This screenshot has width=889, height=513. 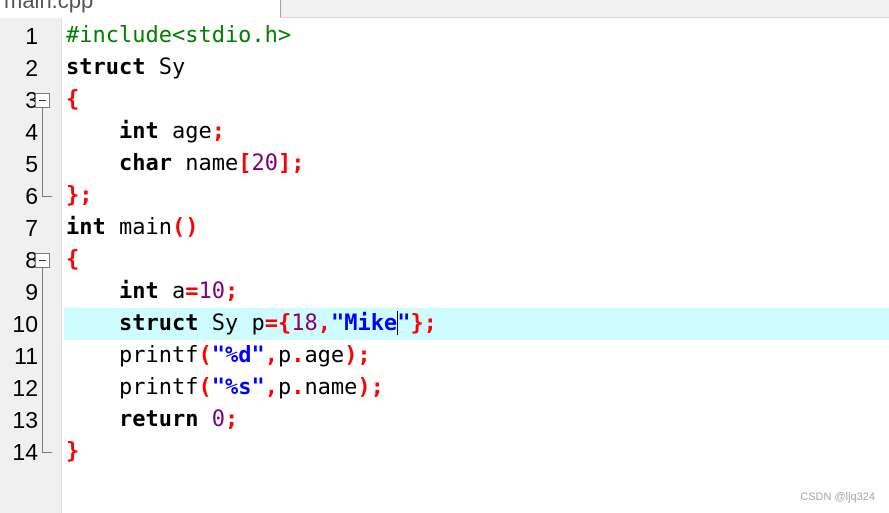 I want to click on code-line: 3{, so click(x=444, y=100).